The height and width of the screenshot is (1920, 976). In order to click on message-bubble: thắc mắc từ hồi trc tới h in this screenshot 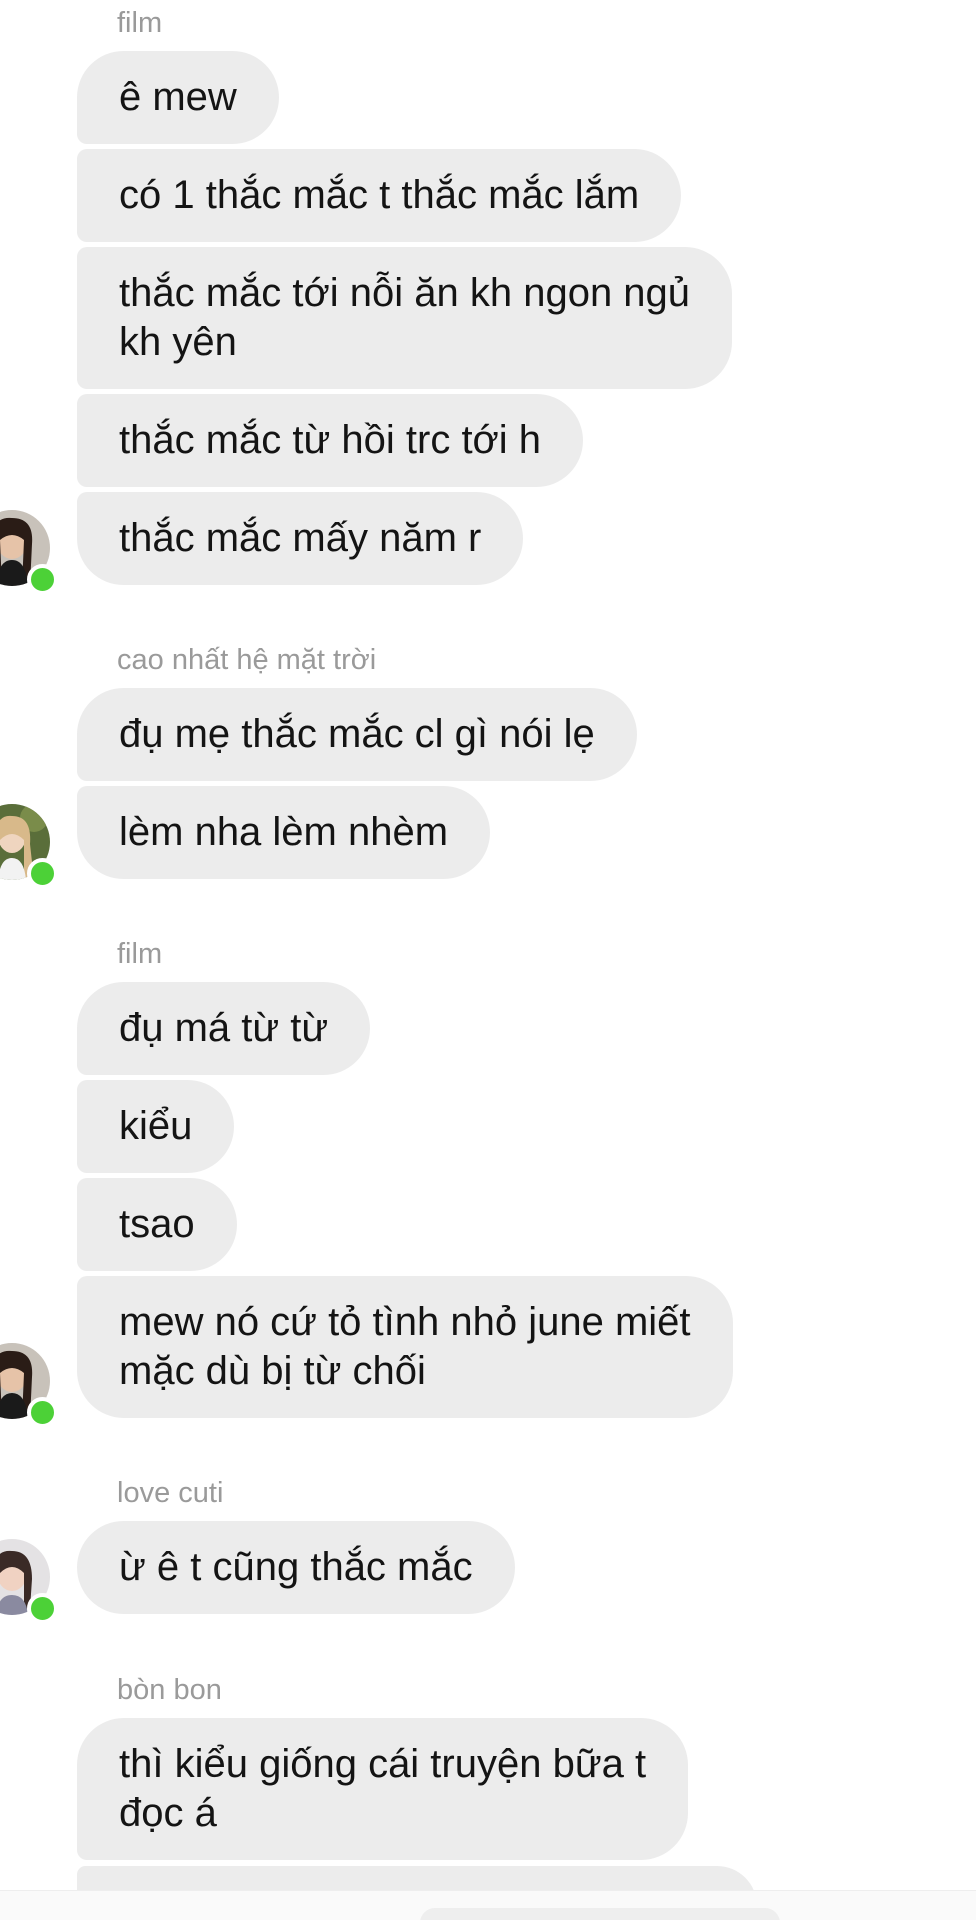, I will do `click(330, 440)`.